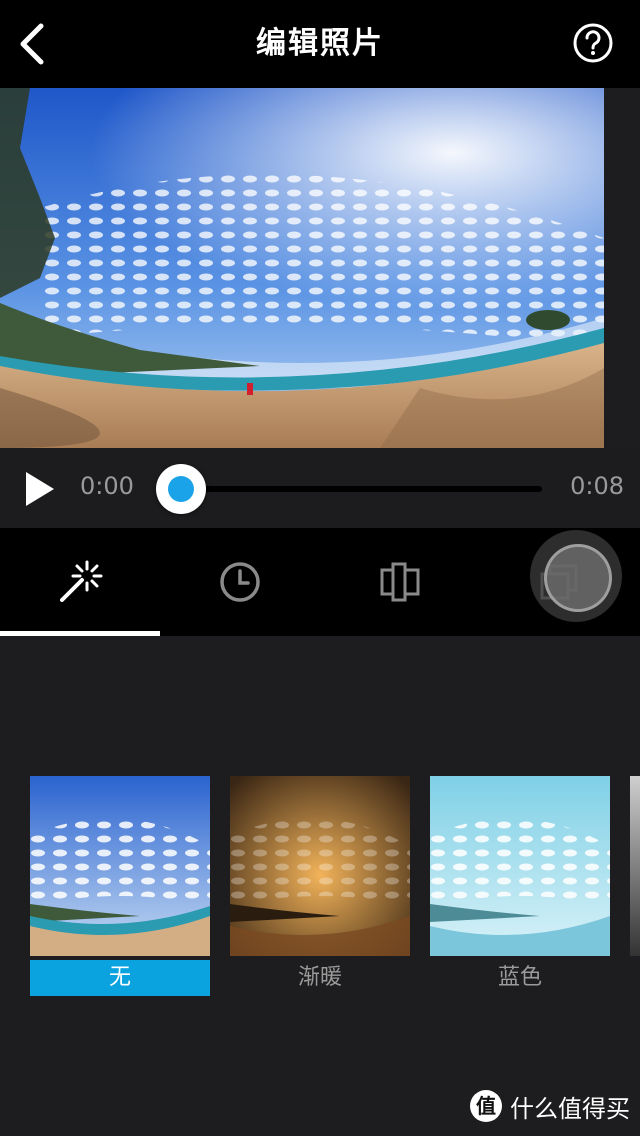  I want to click on magic-wand-icon, so click(81, 581).